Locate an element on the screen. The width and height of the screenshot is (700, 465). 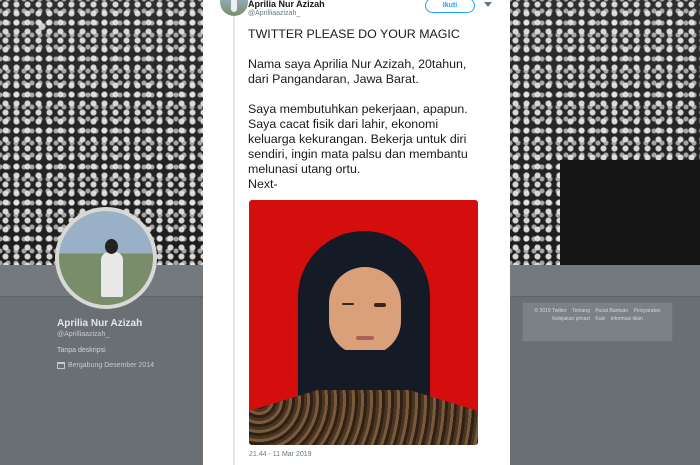
profile-handle: @Aprilliaazizah_ is located at coordinates (83, 334).